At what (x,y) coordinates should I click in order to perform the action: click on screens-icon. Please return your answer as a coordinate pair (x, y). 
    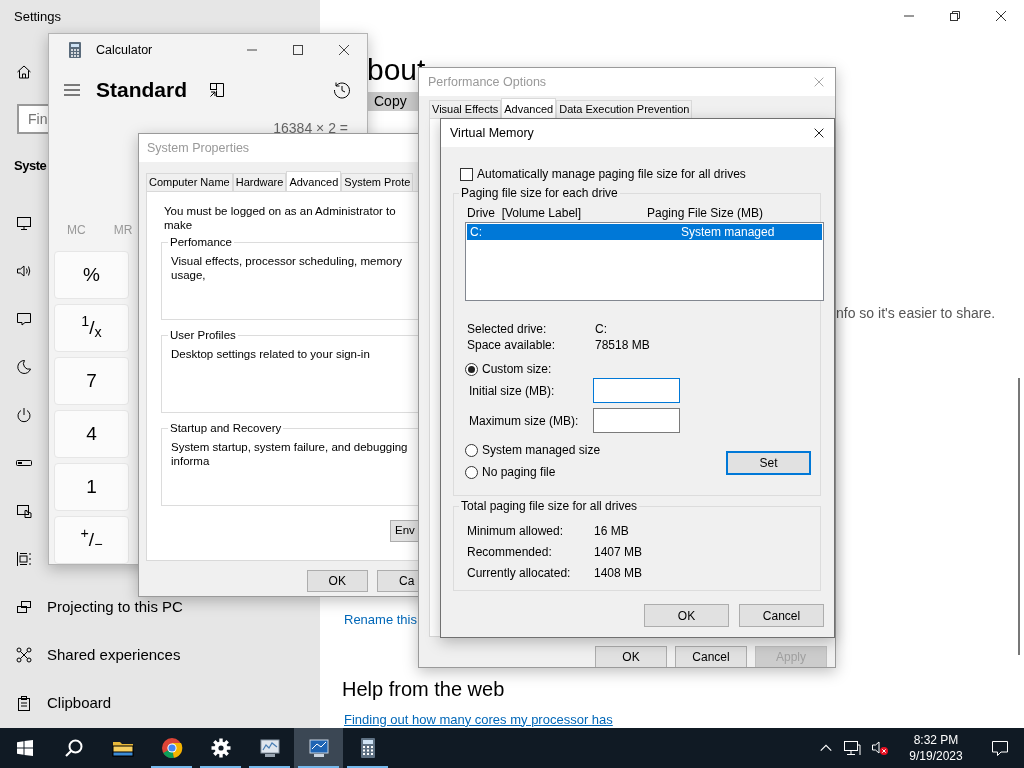
    Looking at the image, I should click on (24, 607).